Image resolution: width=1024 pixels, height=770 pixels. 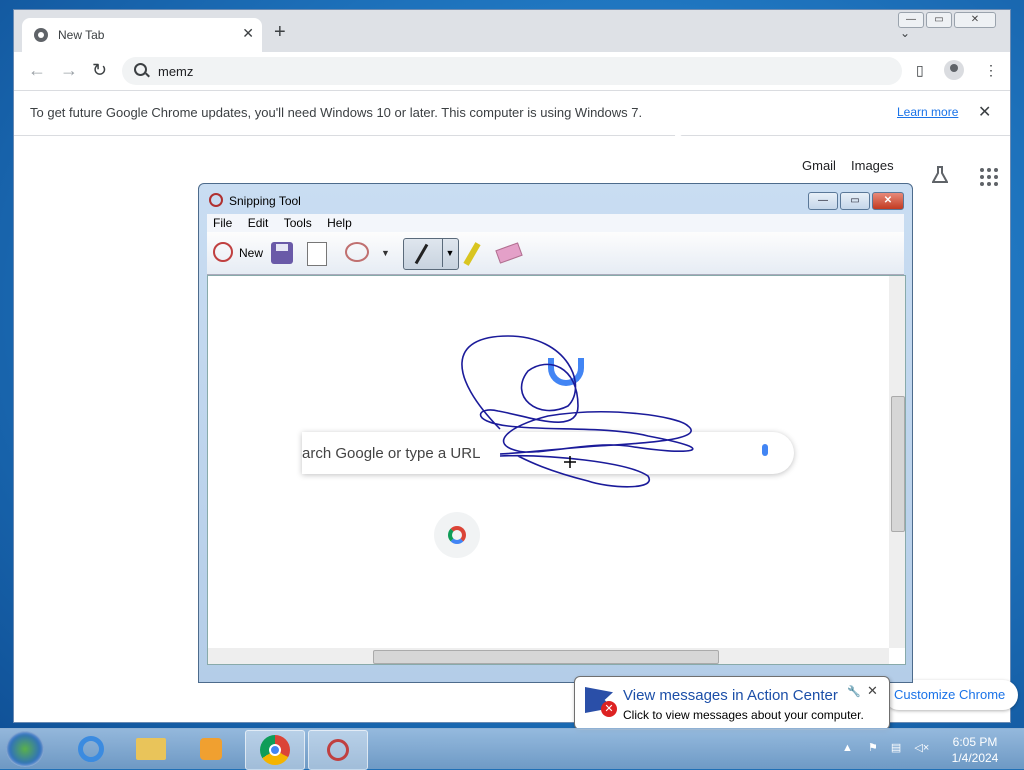 What do you see at coordinates (509, 253) in the screenshot?
I see `eraser-icon` at bounding box center [509, 253].